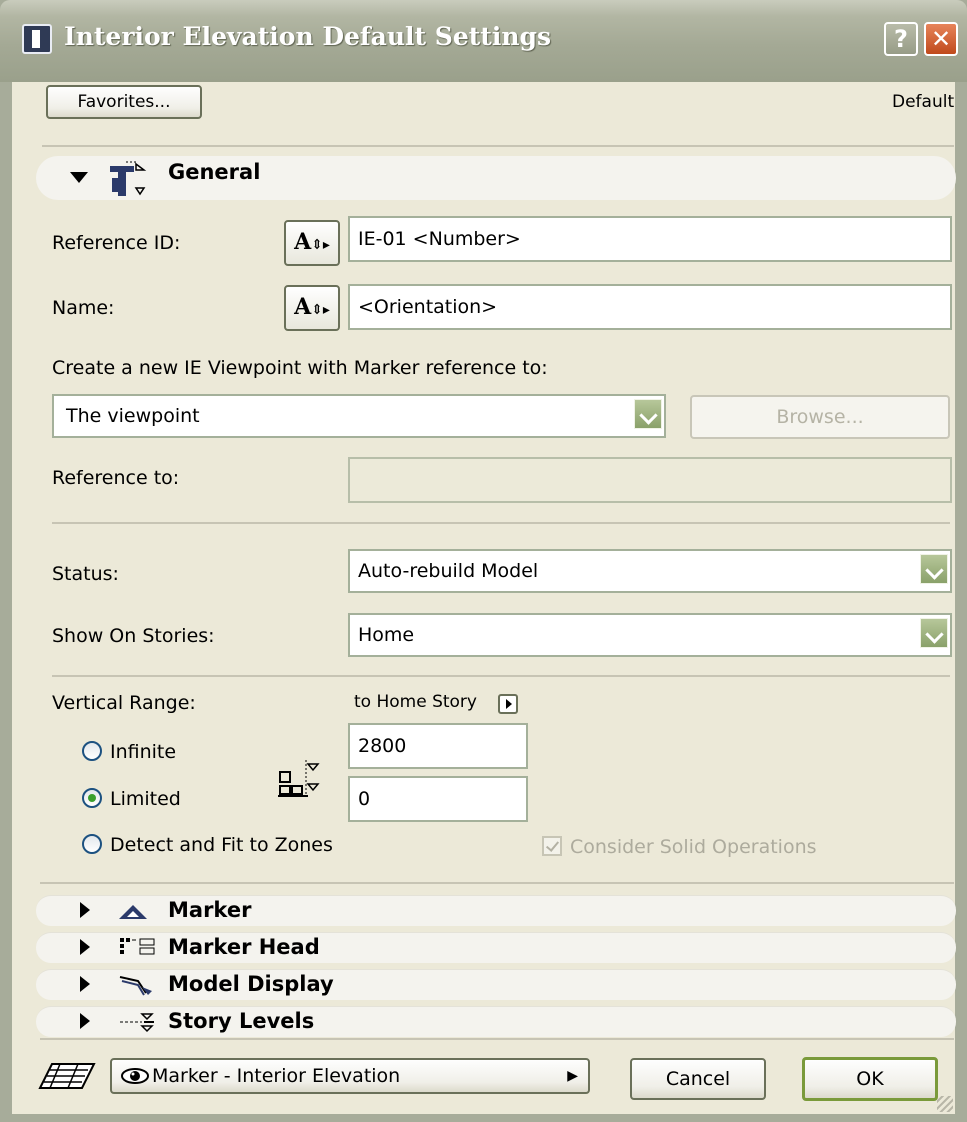 The height and width of the screenshot is (1122, 967). What do you see at coordinates (496, 910) in the screenshot?
I see `section-header-marker: Marker` at bounding box center [496, 910].